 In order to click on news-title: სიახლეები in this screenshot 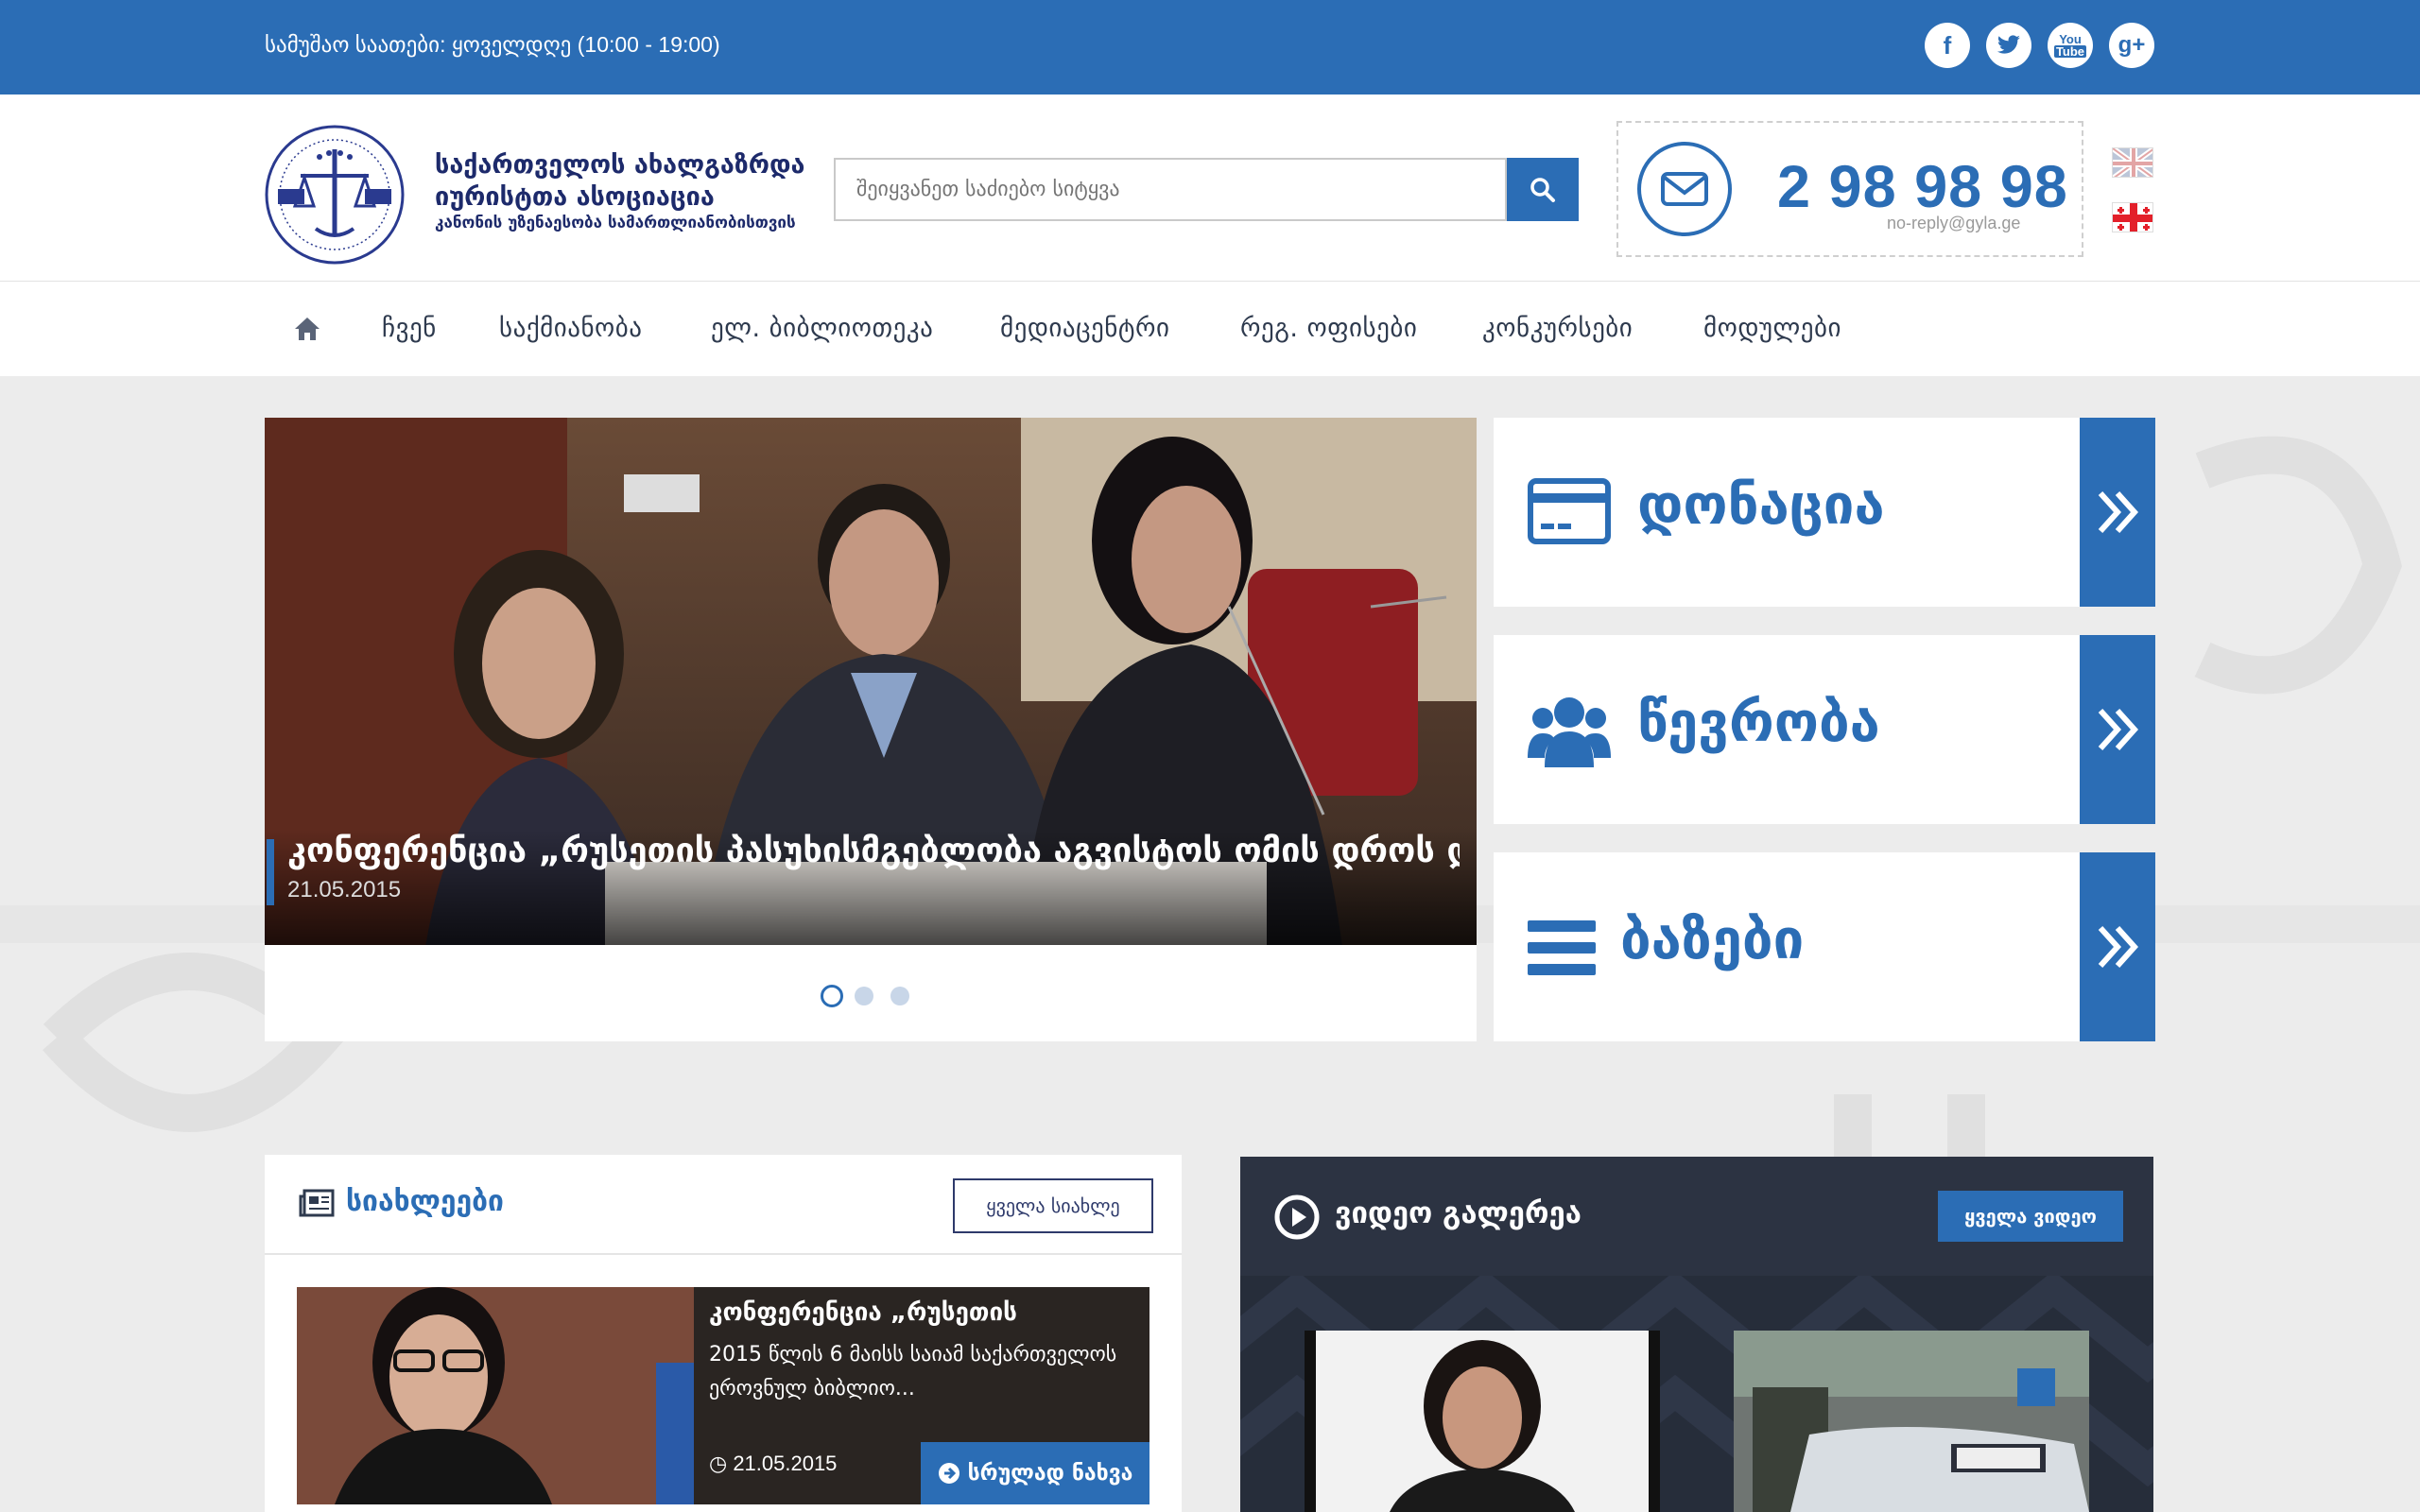, I will do `click(425, 1201)`.